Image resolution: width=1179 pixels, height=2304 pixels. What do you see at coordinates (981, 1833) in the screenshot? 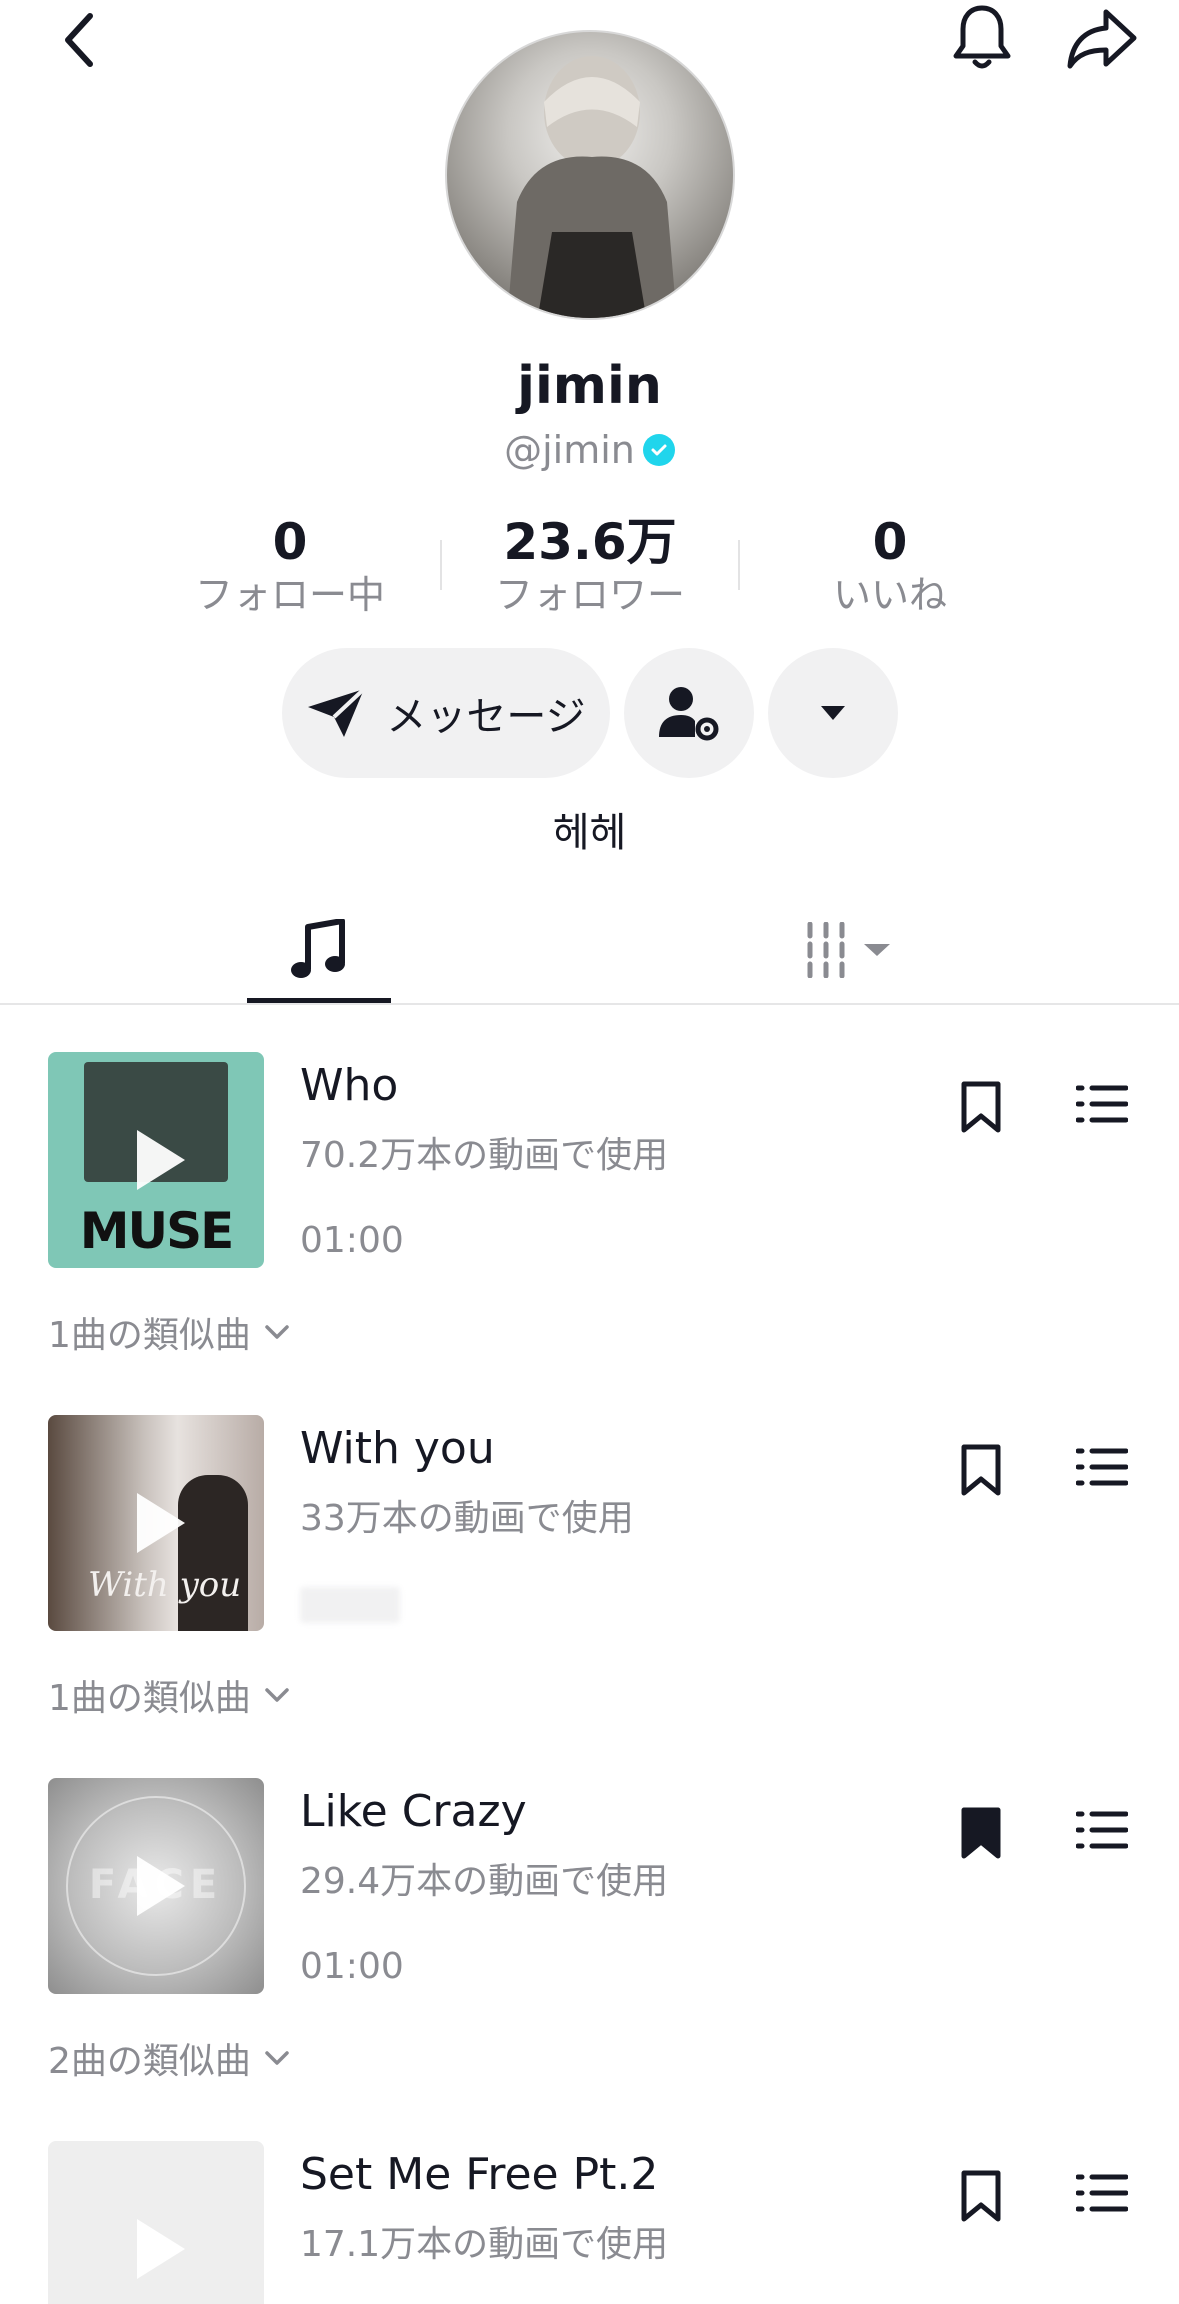
I see `bookmark-icon-filled` at bounding box center [981, 1833].